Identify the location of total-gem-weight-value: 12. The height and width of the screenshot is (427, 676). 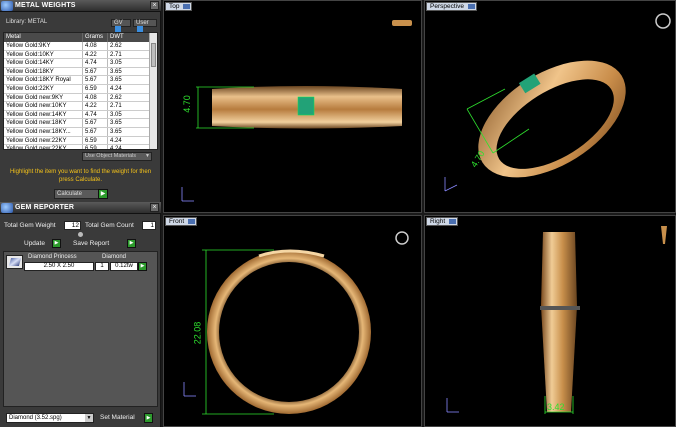
(72, 225).